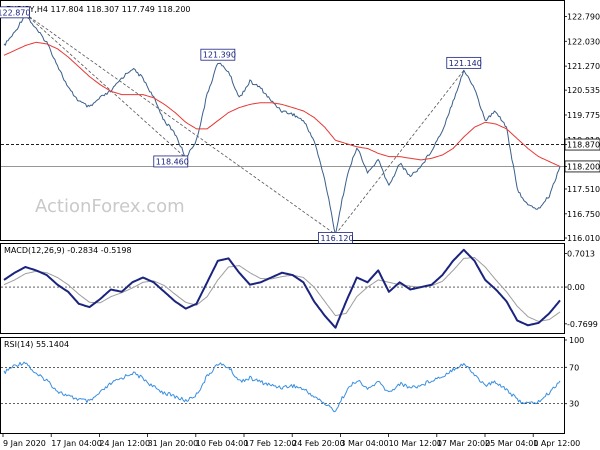 The height and width of the screenshot is (450, 600). I want to click on x-tick-label: 25 Mar 04:00, so click(511, 443).